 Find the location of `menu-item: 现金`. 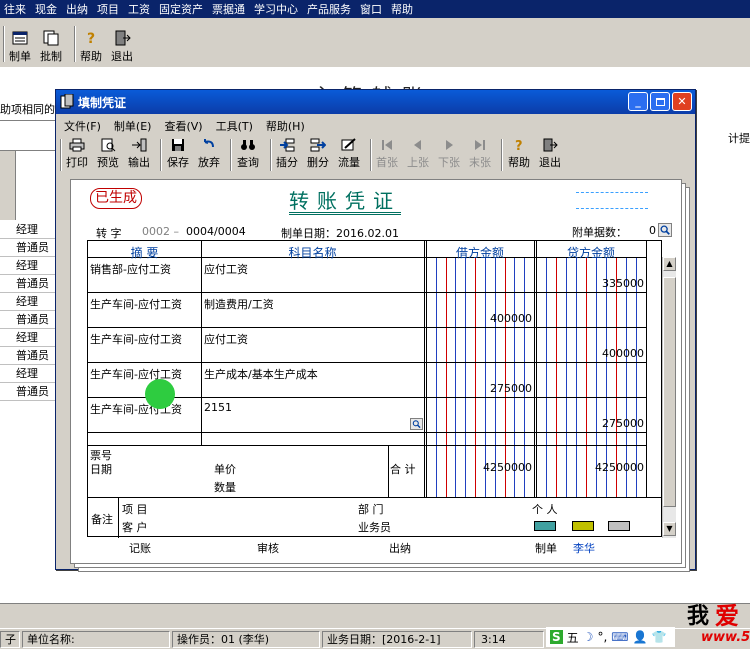

menu-item: 现金 is located at coordinates (46, 9).